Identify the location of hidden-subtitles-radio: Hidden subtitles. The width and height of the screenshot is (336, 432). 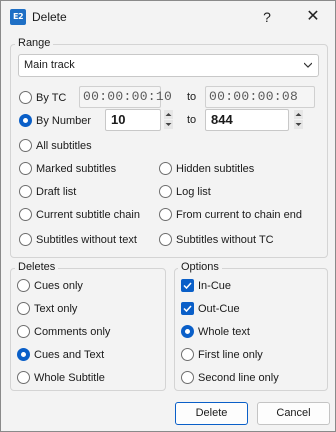
(206, 168).